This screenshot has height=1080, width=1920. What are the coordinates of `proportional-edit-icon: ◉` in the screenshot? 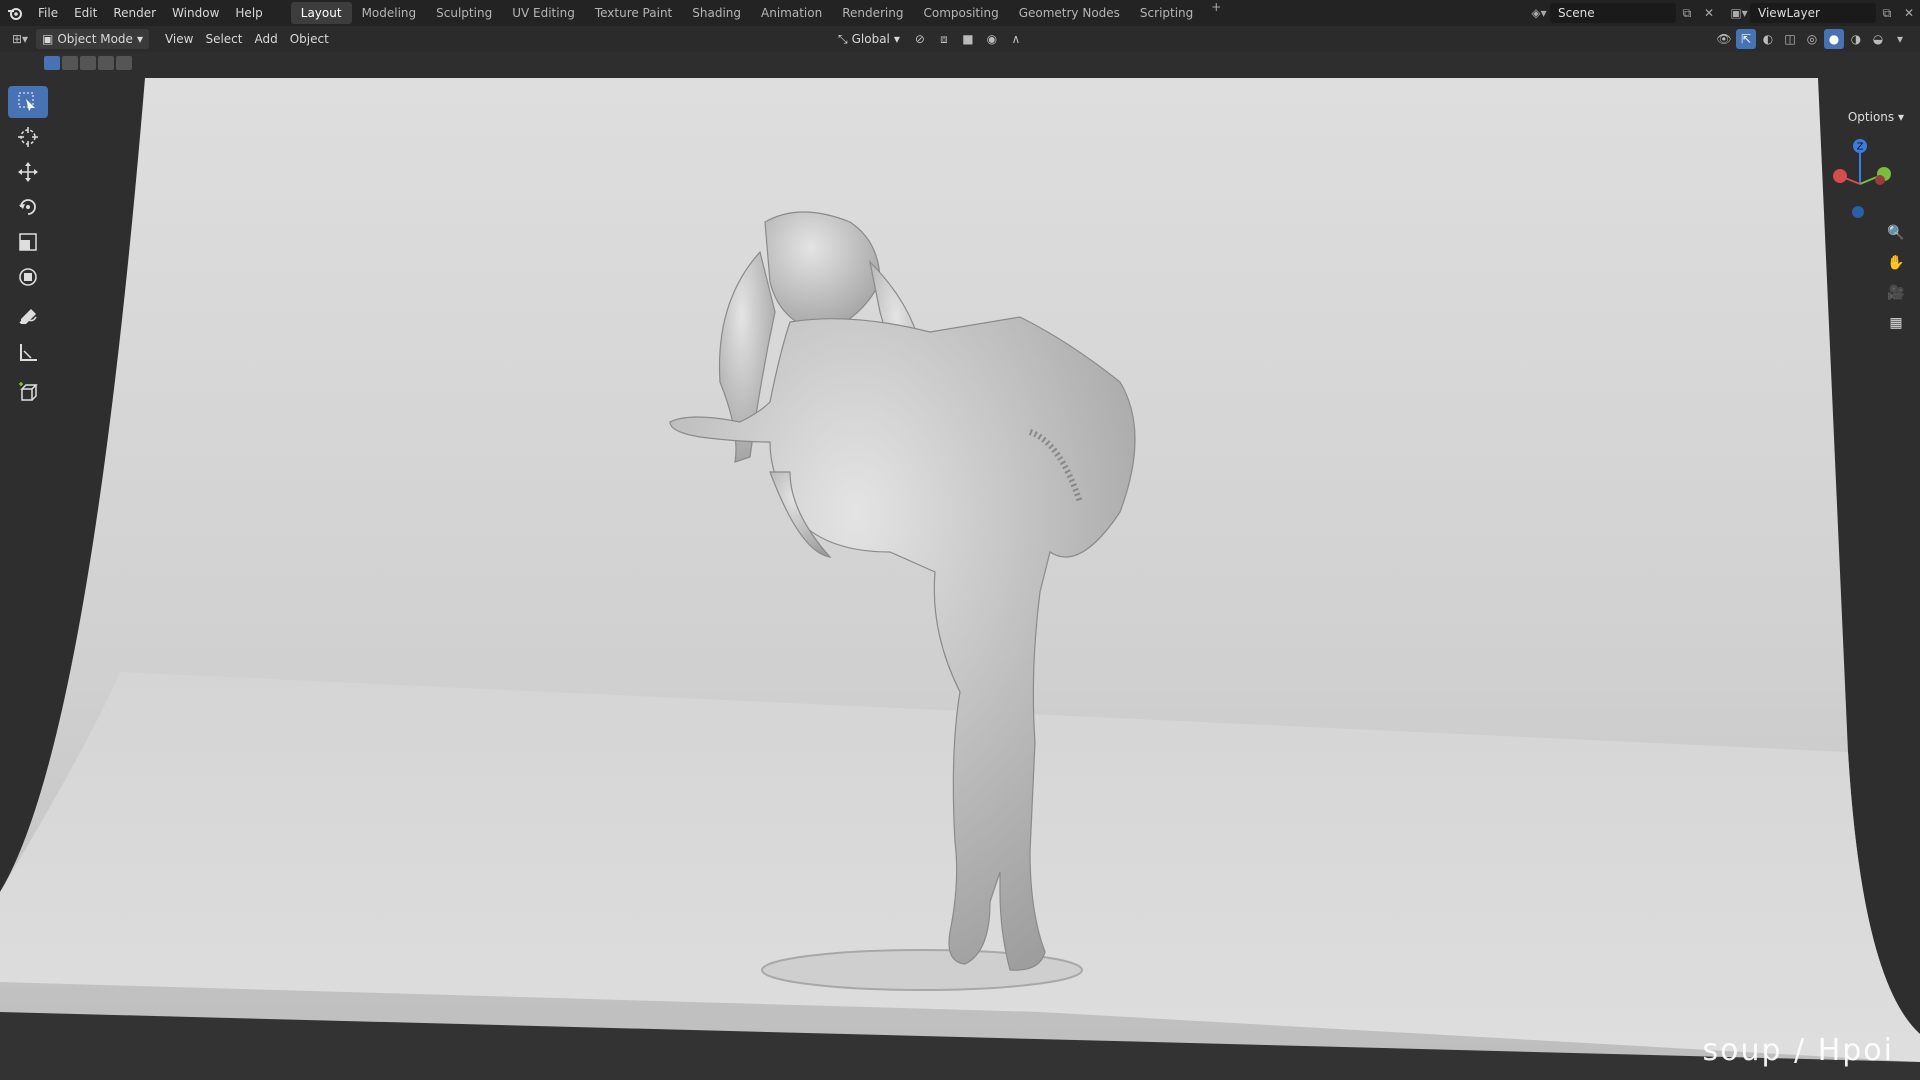 It's located at (992, 39).